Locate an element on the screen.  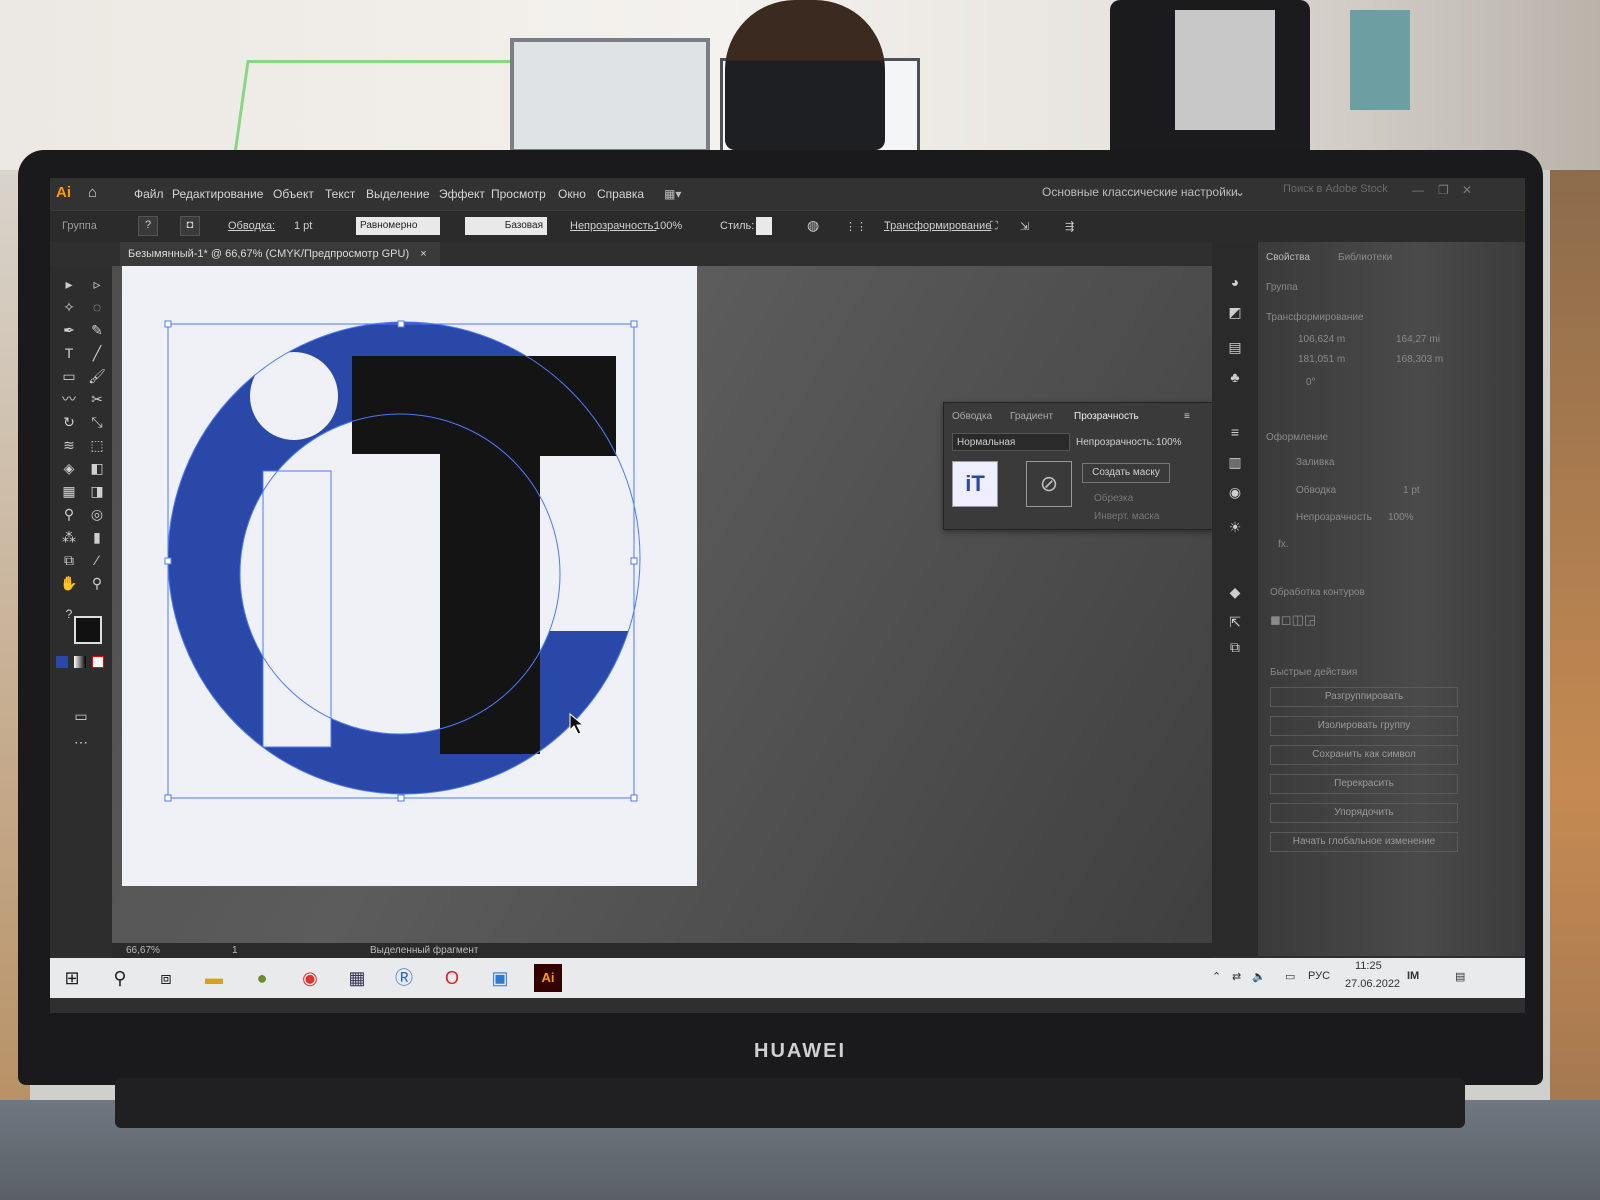
create-mask-button: Создать маску is located at coordinates (1126, 473).